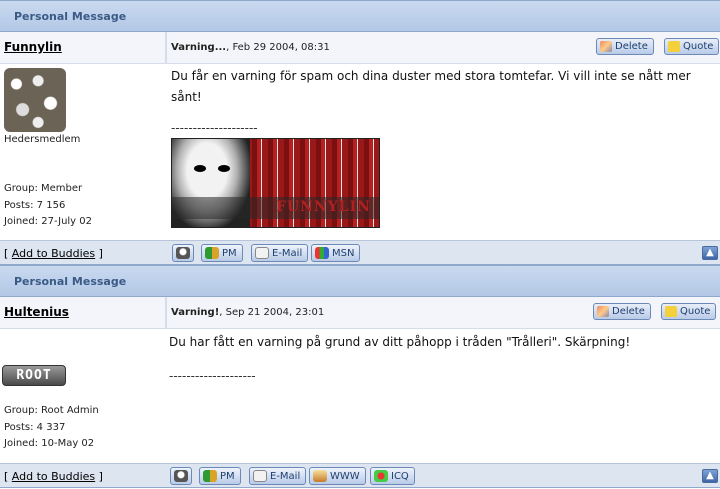  I want to click on msn-button: MSN, so click(336, 253).